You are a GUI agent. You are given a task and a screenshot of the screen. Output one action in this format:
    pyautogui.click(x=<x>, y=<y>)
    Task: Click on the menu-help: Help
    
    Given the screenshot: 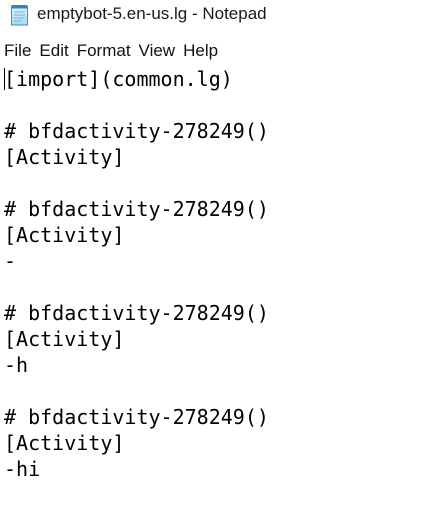 What is the action you would take?
    pyautogui.click(x=200, y=51)
    